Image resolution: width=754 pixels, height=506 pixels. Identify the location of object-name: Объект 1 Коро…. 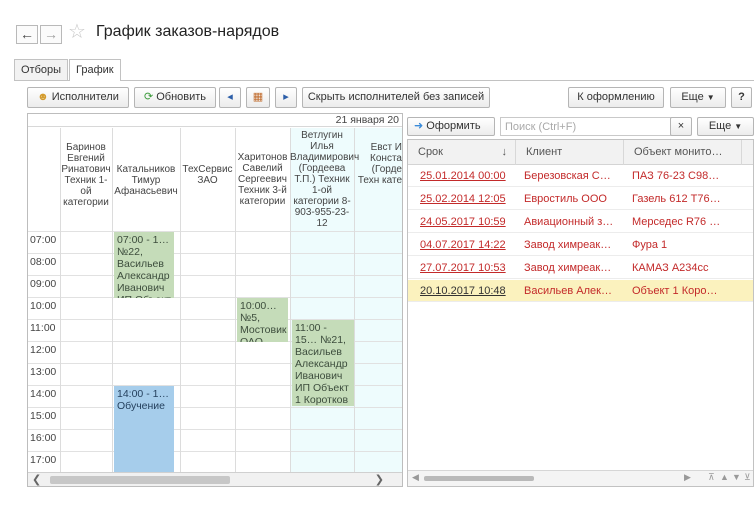
(675, 291).